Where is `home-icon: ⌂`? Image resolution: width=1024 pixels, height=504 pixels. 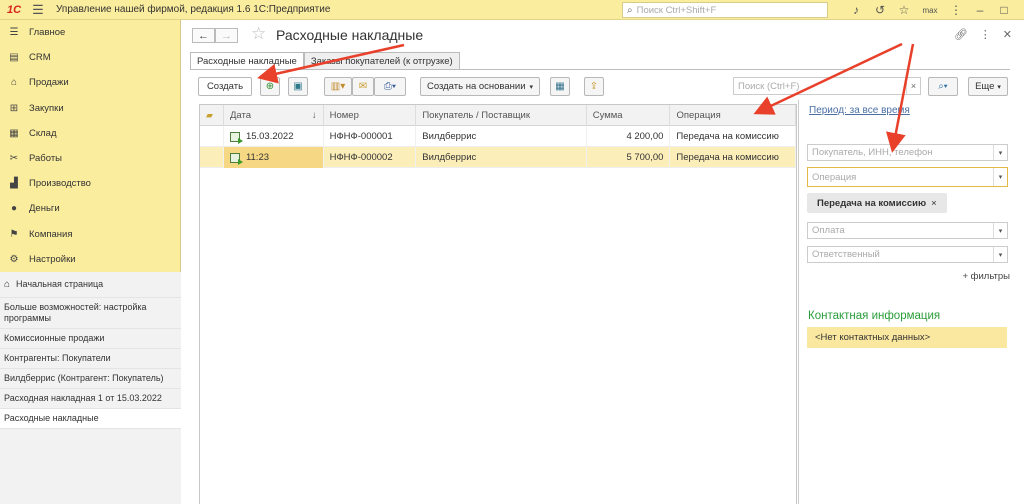 home-icon: ⌂ is located at coordinates (7, 284).